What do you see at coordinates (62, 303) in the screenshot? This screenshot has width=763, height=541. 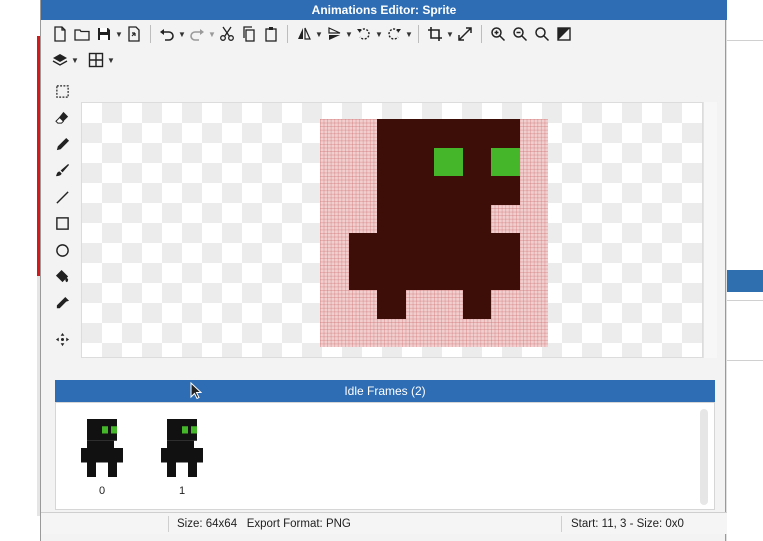 I see `eyedropper-icon` at bounding box center [62, 303].